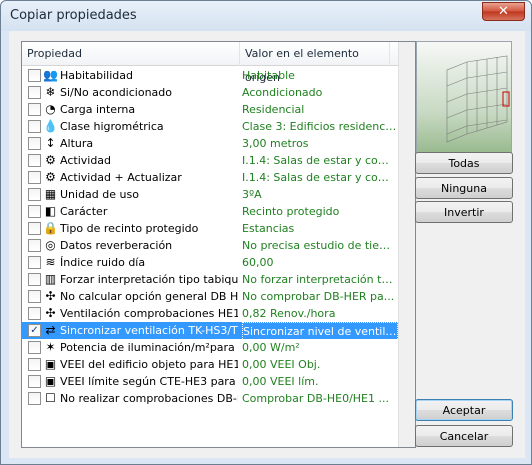 The image size is (532, 465). What do you see at coordinates (103, 262) in the screenshot?
I see `property-label: Índice ruido día` at bounding box center [103, 262].